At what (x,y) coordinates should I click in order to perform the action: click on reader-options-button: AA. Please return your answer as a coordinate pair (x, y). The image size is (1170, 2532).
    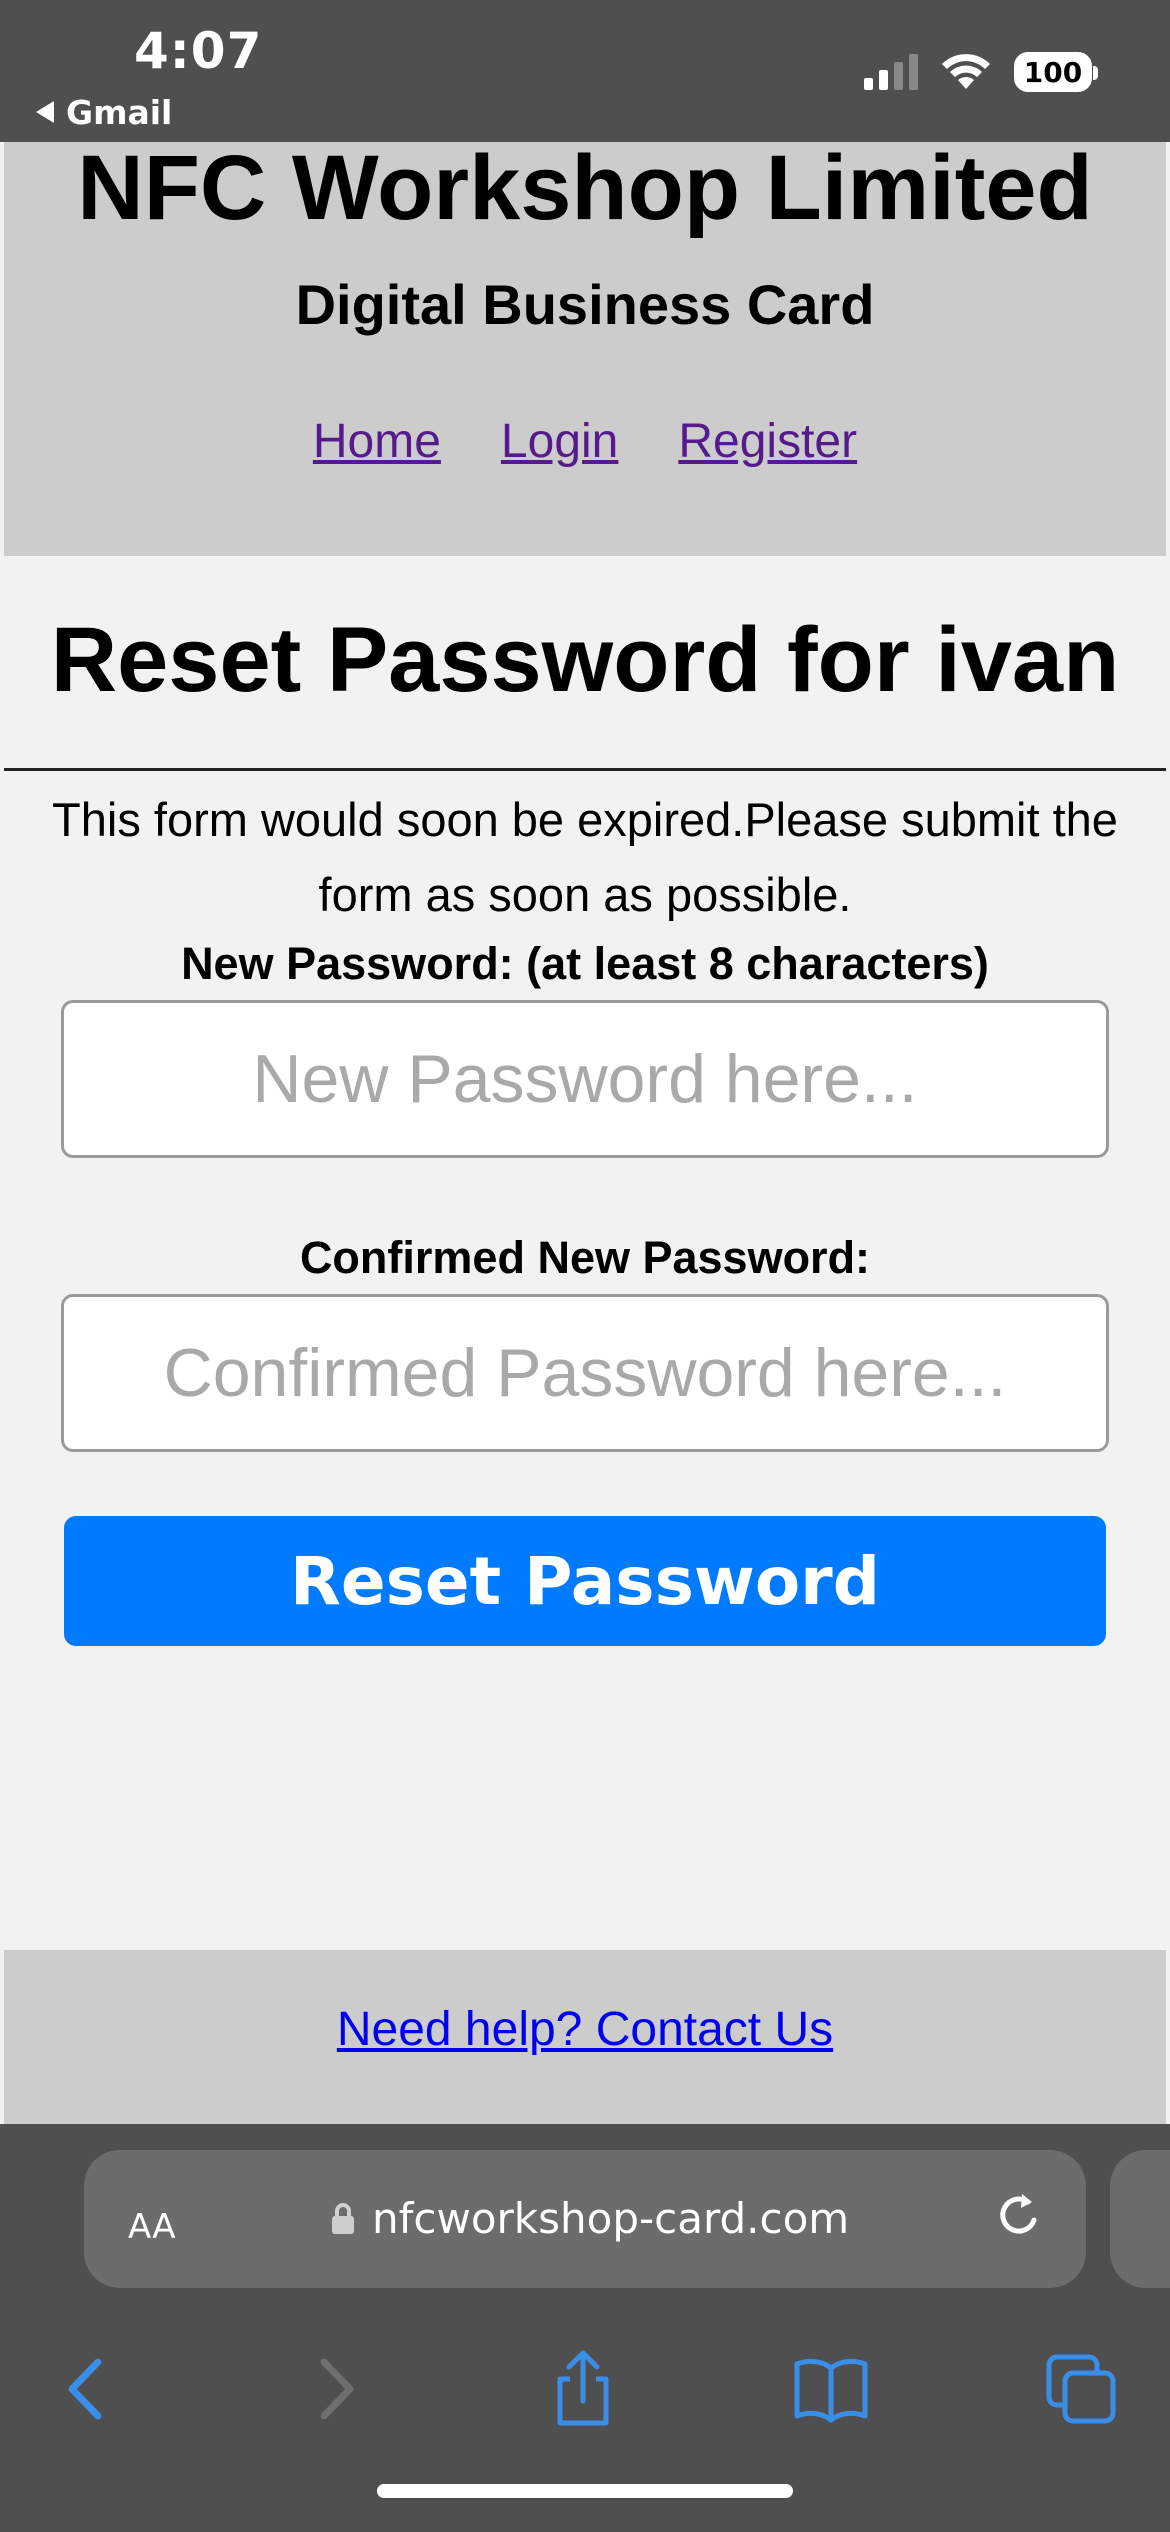
    Looking at the image, I should click on (151, 2222).